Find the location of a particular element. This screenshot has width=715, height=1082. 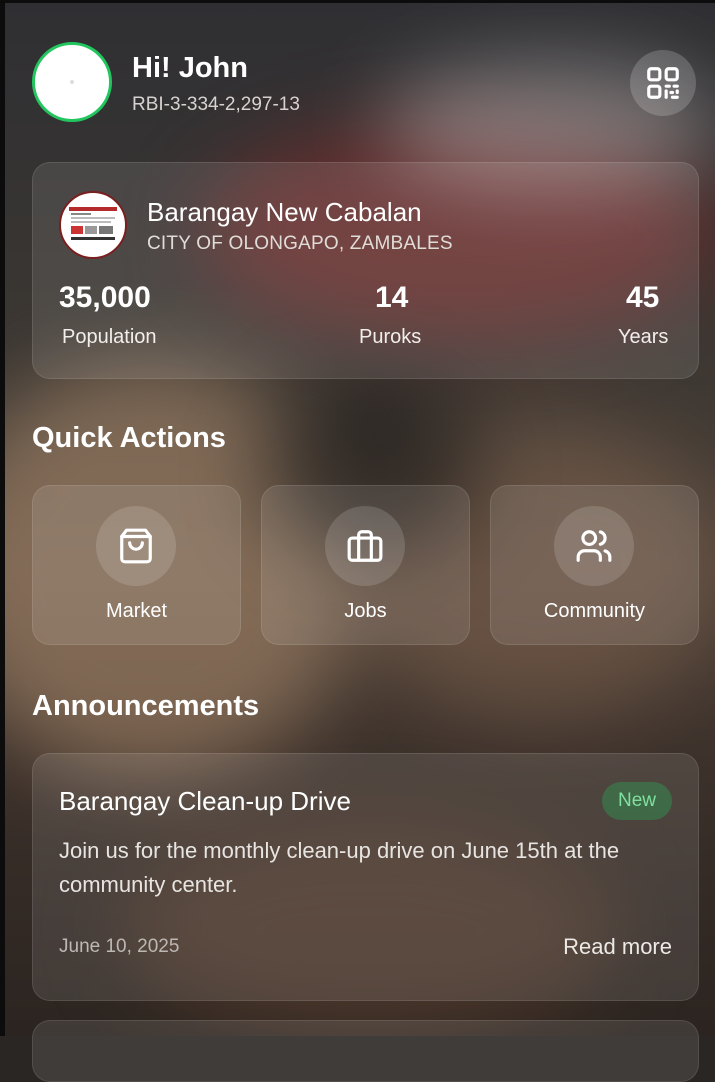

read-more-link: Read more is located at coordinates (617, 947).